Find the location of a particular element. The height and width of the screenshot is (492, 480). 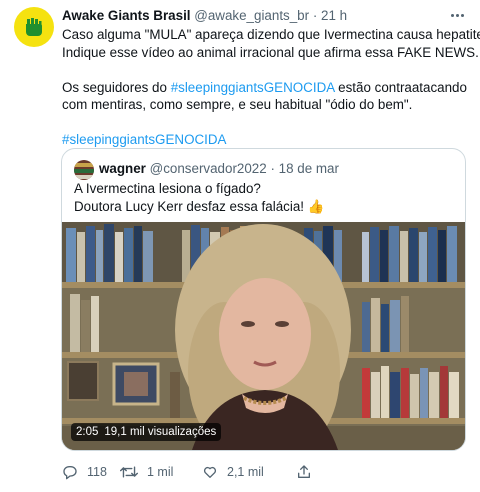

action-bar: 118 1 mil 2,1 mil is located at coordinates (262, 472).